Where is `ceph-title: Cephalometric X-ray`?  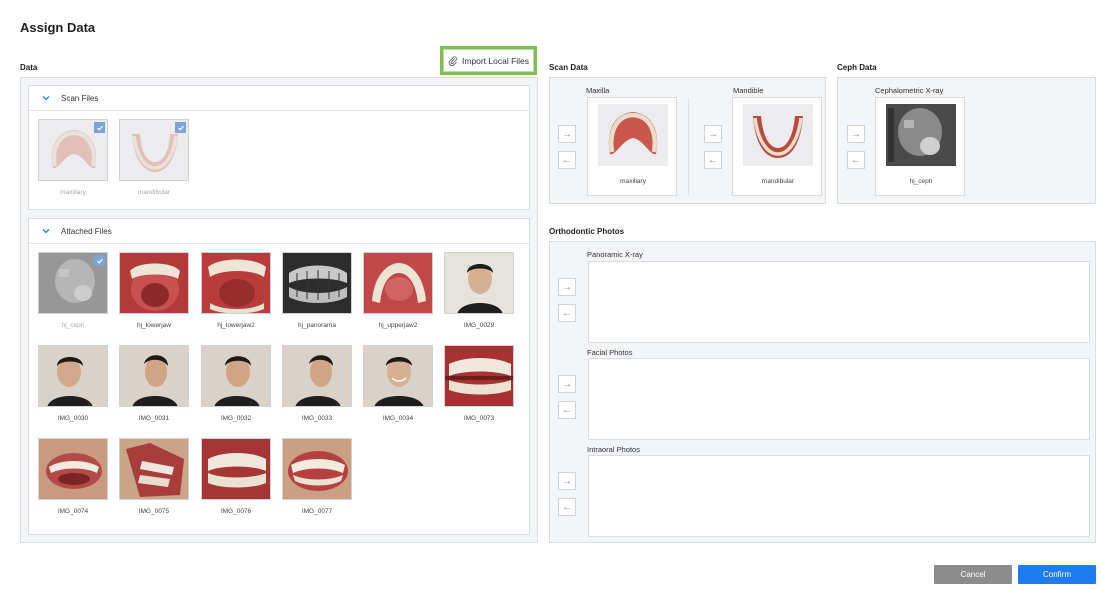 ceph-title: Cephalometric X-ray is located at coordinates (909, 90).